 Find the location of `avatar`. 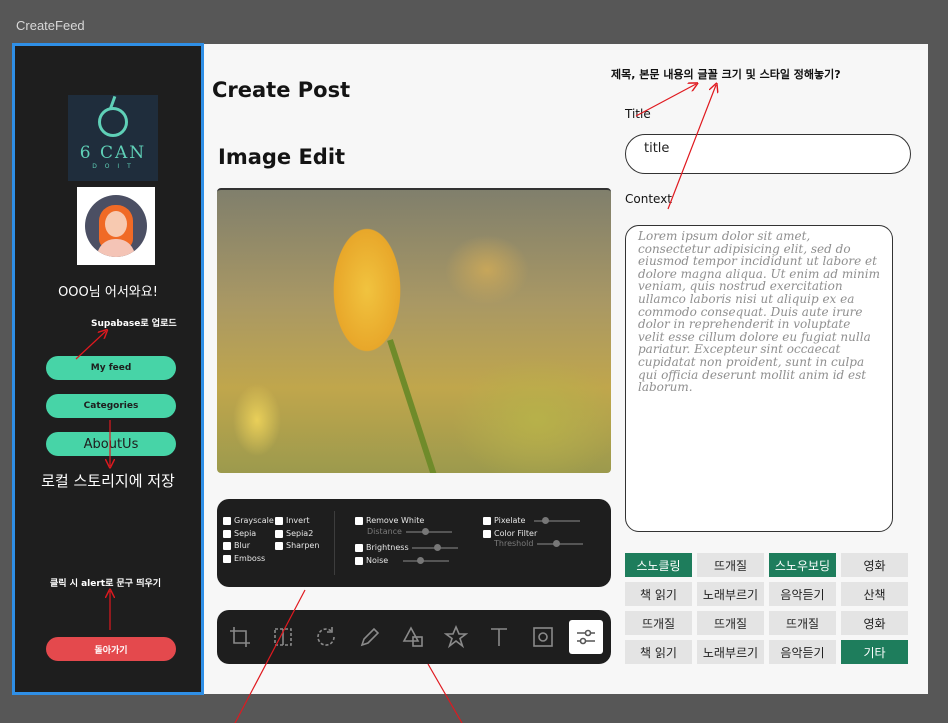

avatar is located at coordinates (116, 226).